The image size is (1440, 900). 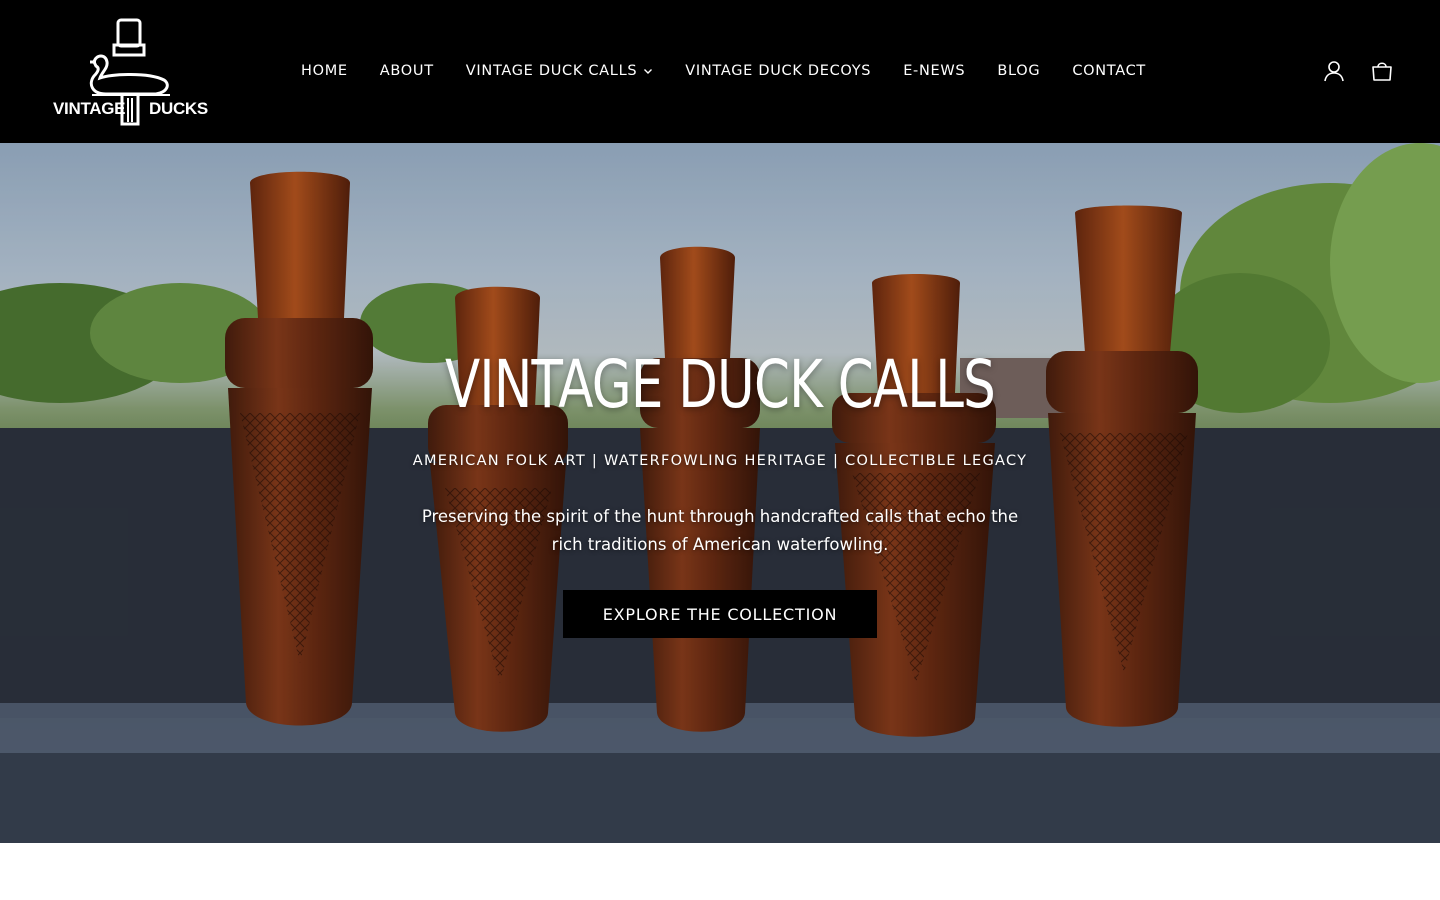 I want to click on explore-collection-button: EXPLORE THE COLLECTION, so click(x=720, y=614).